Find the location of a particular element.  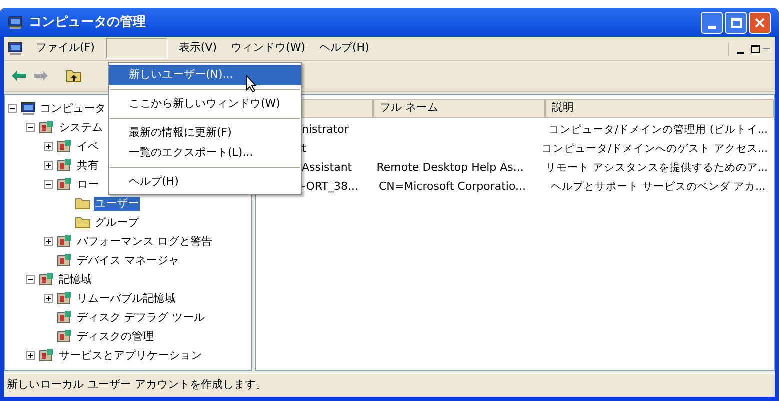

minimize-button is located at coordinates (712, 23).